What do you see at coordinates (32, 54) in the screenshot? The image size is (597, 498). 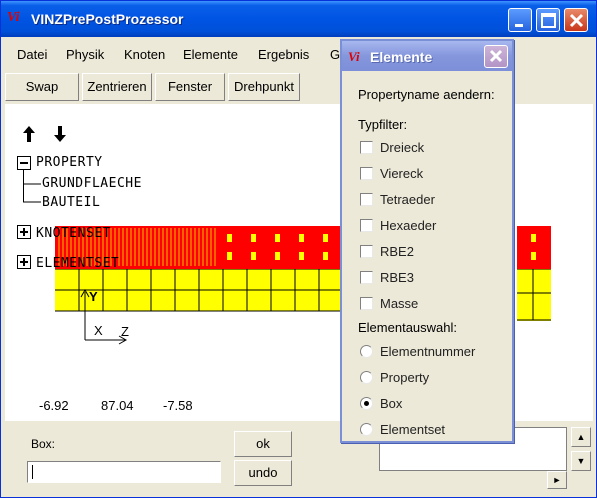 I see `menu-datei: Datei` at bounding box center [32, 54].